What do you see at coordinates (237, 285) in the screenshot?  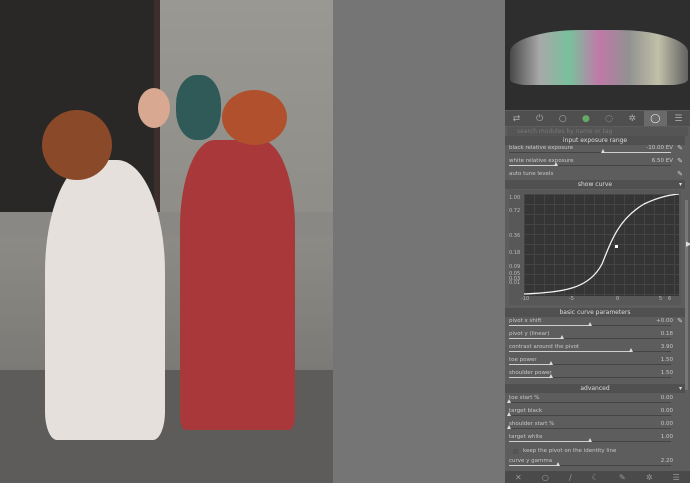 I see `bridesmaid-dress` at bounding box center [237, 285].